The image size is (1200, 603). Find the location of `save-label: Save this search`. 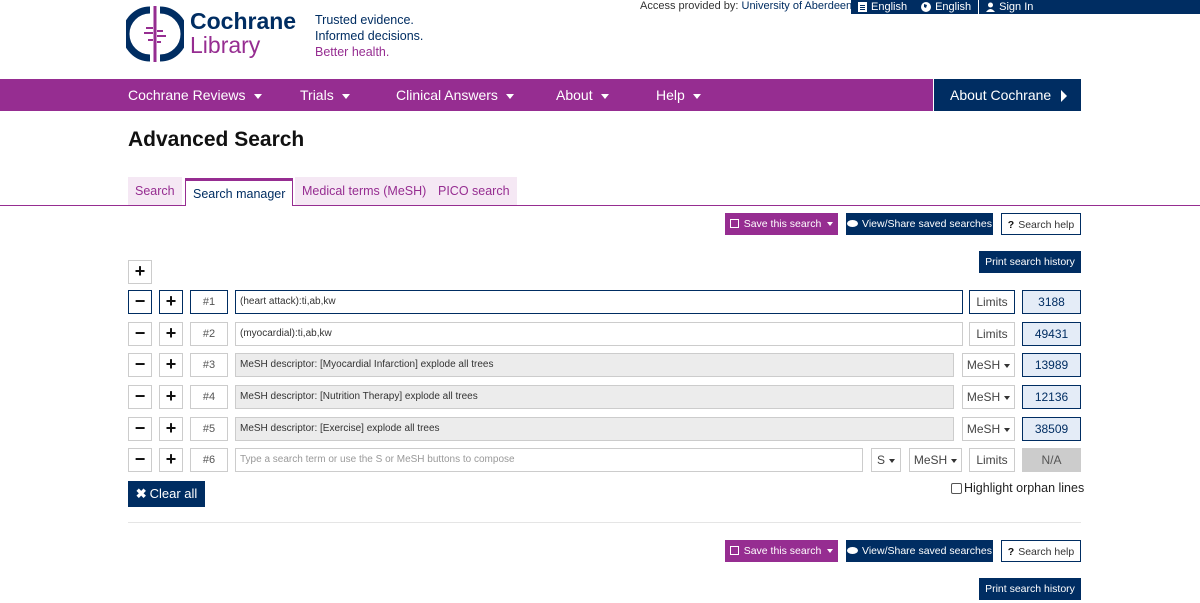

save-label: Save this search is located at coordinates (782, 224).